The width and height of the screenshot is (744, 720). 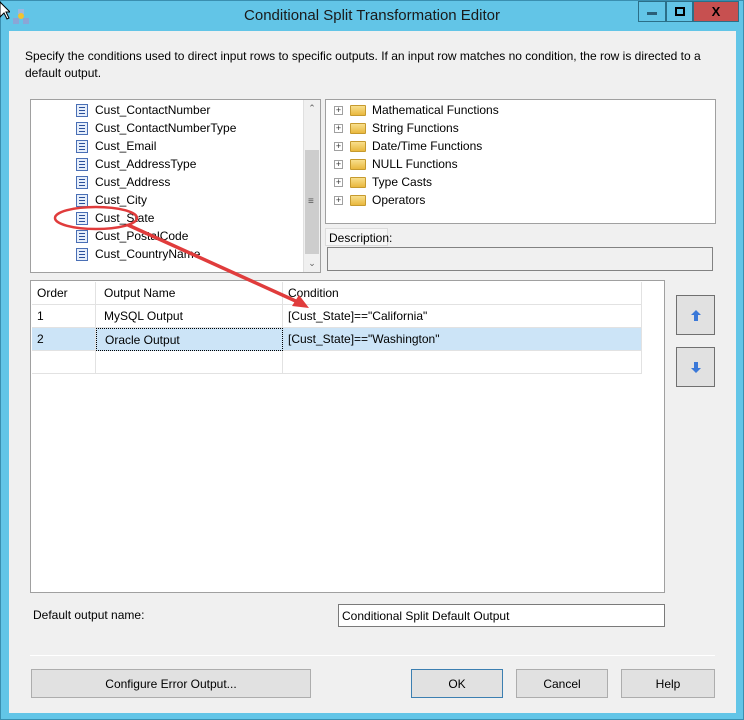 What do you see at coordinates (123, 182) in the screenshot?
I see `column-item: Cust_Address` at bounding box center [123, 182].